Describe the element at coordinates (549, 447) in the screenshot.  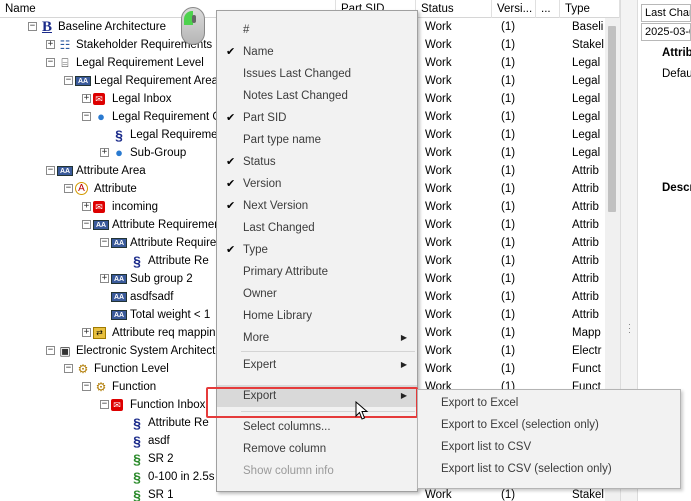
I see `submenu-item-export-list-to-csv: Export list to CSV` at that location.